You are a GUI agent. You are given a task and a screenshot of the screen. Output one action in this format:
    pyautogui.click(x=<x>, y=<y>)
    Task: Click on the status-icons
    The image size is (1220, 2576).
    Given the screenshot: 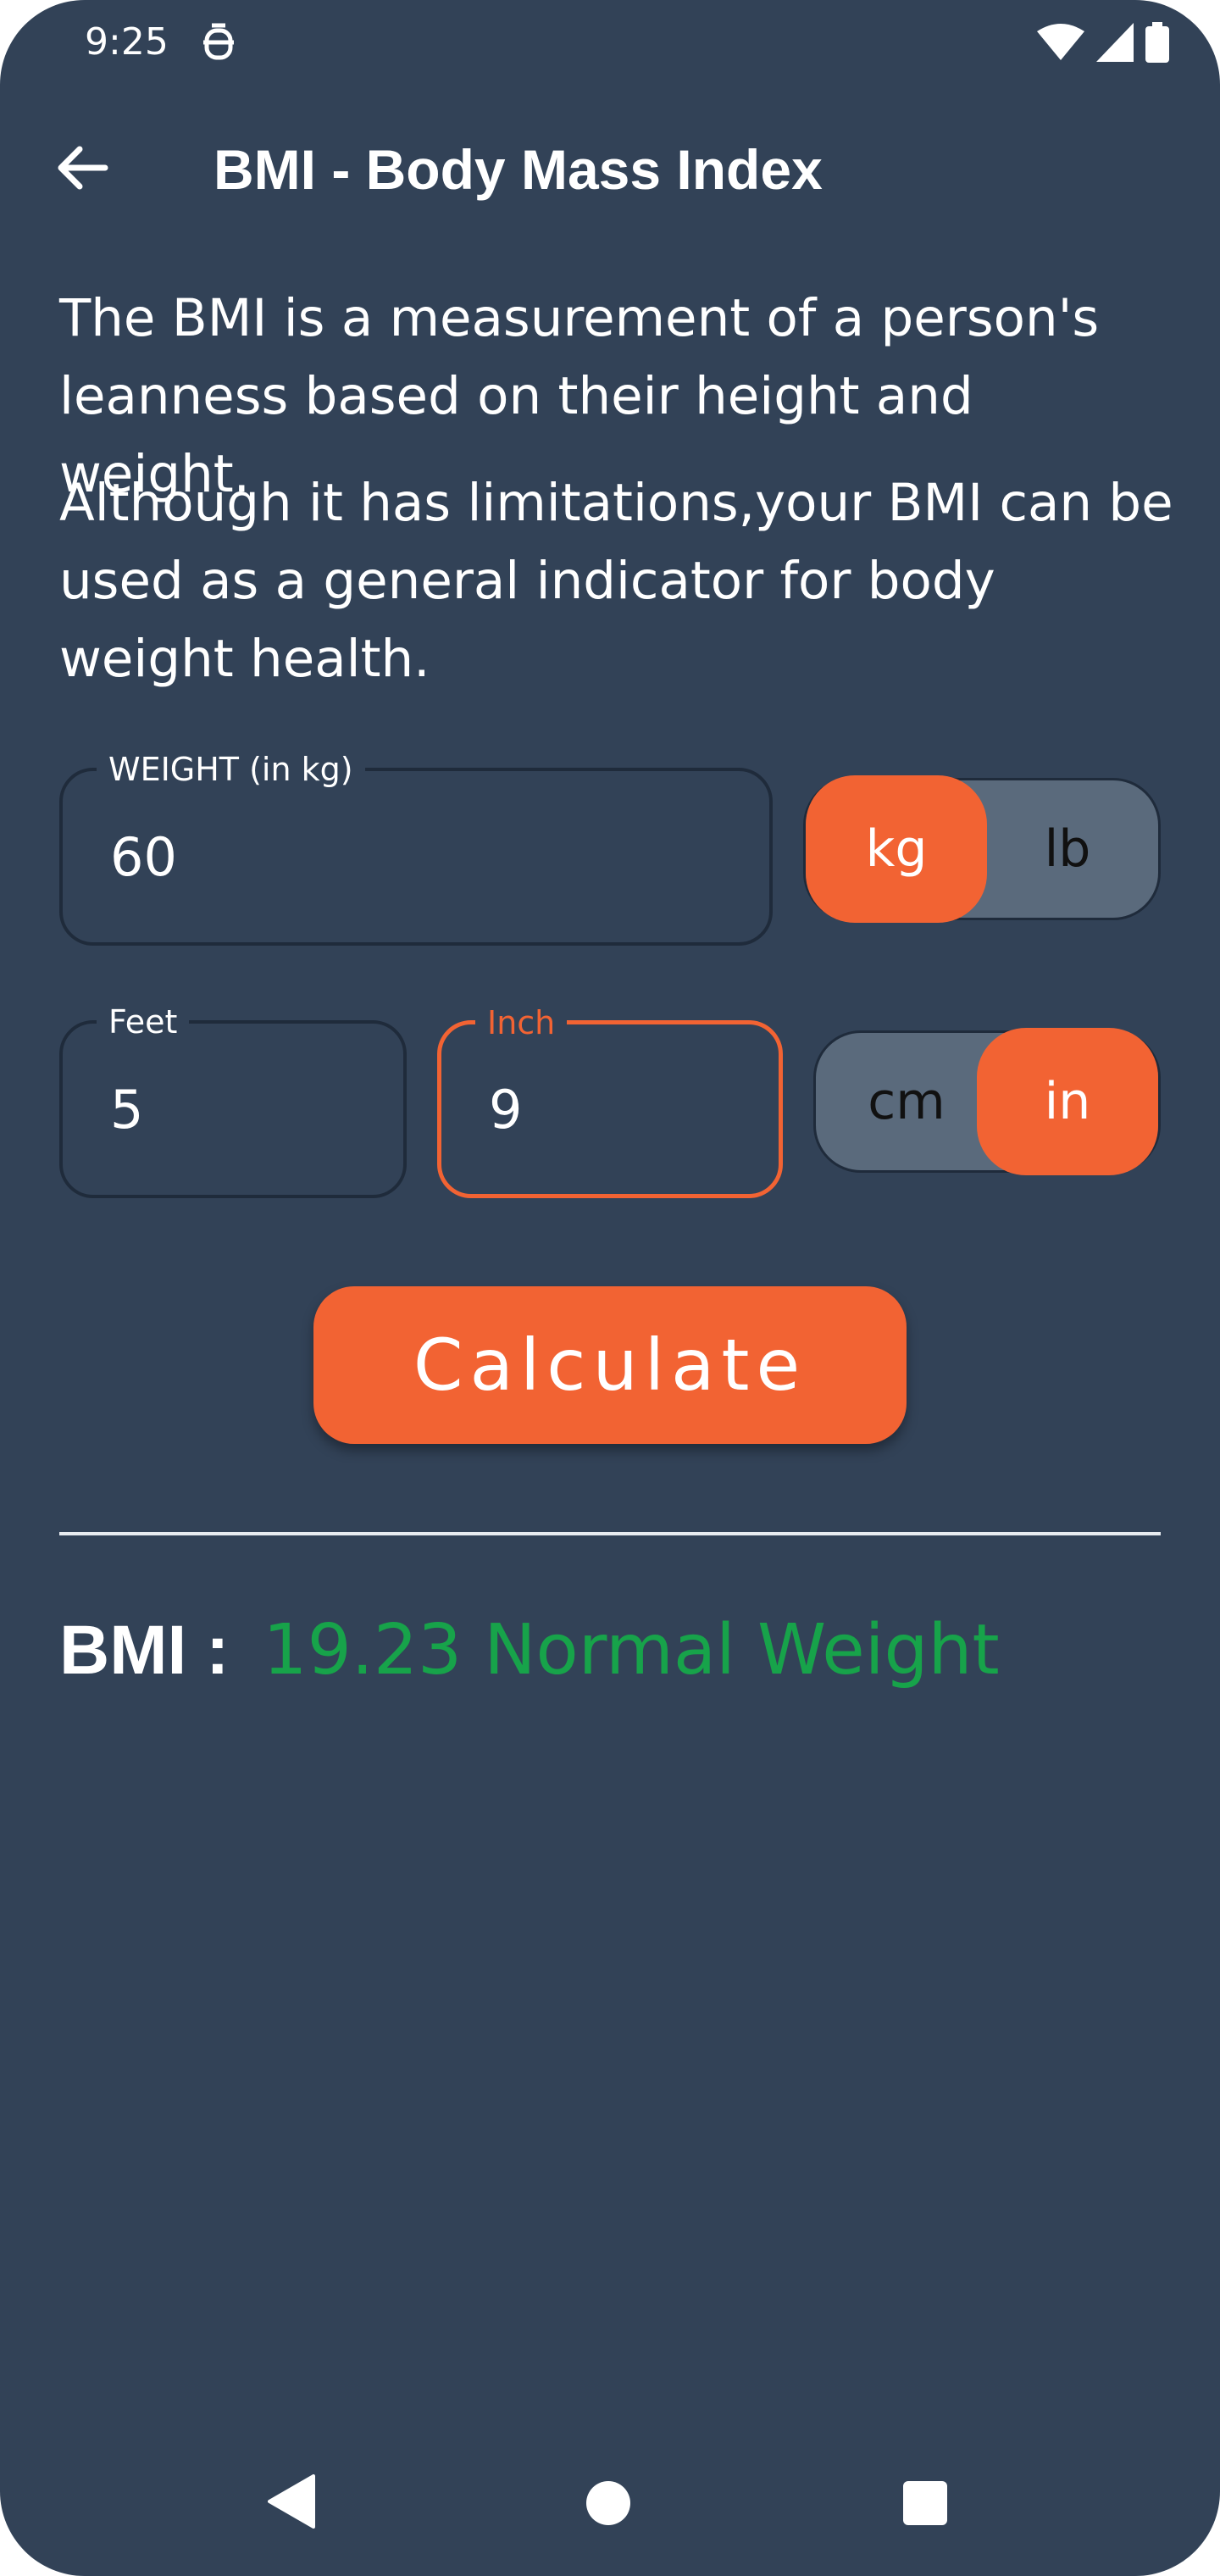 What is the action you would take?
    pyautogui.click(x=1103, y=42)
    